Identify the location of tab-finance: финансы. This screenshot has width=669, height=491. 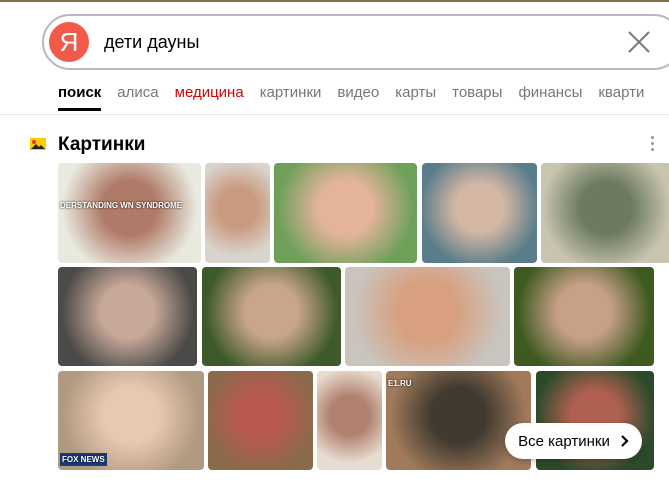
(550, 97).